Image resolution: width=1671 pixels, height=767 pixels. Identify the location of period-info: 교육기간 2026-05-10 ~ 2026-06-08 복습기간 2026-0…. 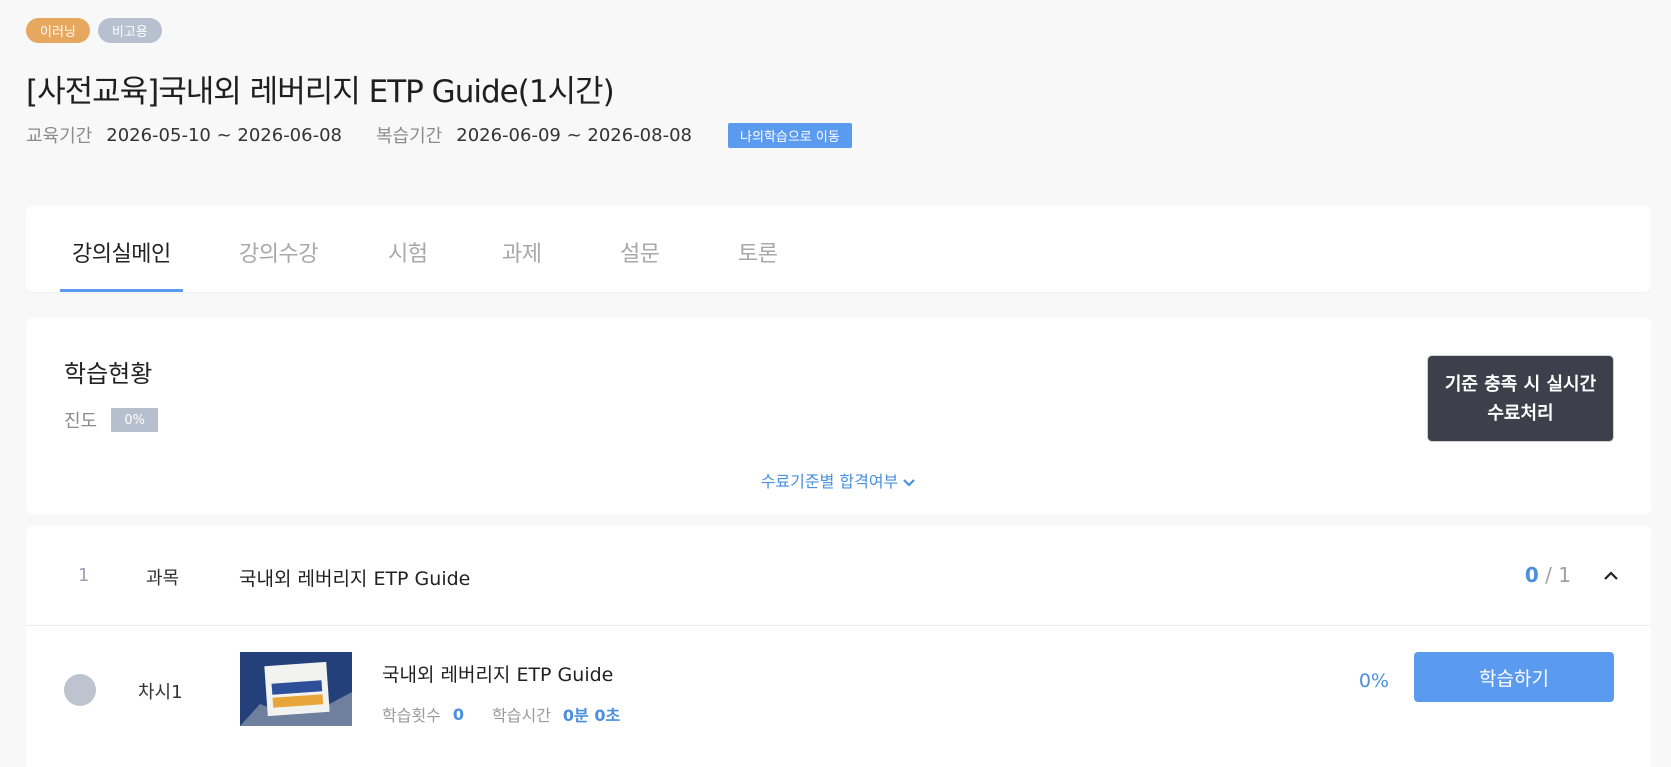
(439, 135).